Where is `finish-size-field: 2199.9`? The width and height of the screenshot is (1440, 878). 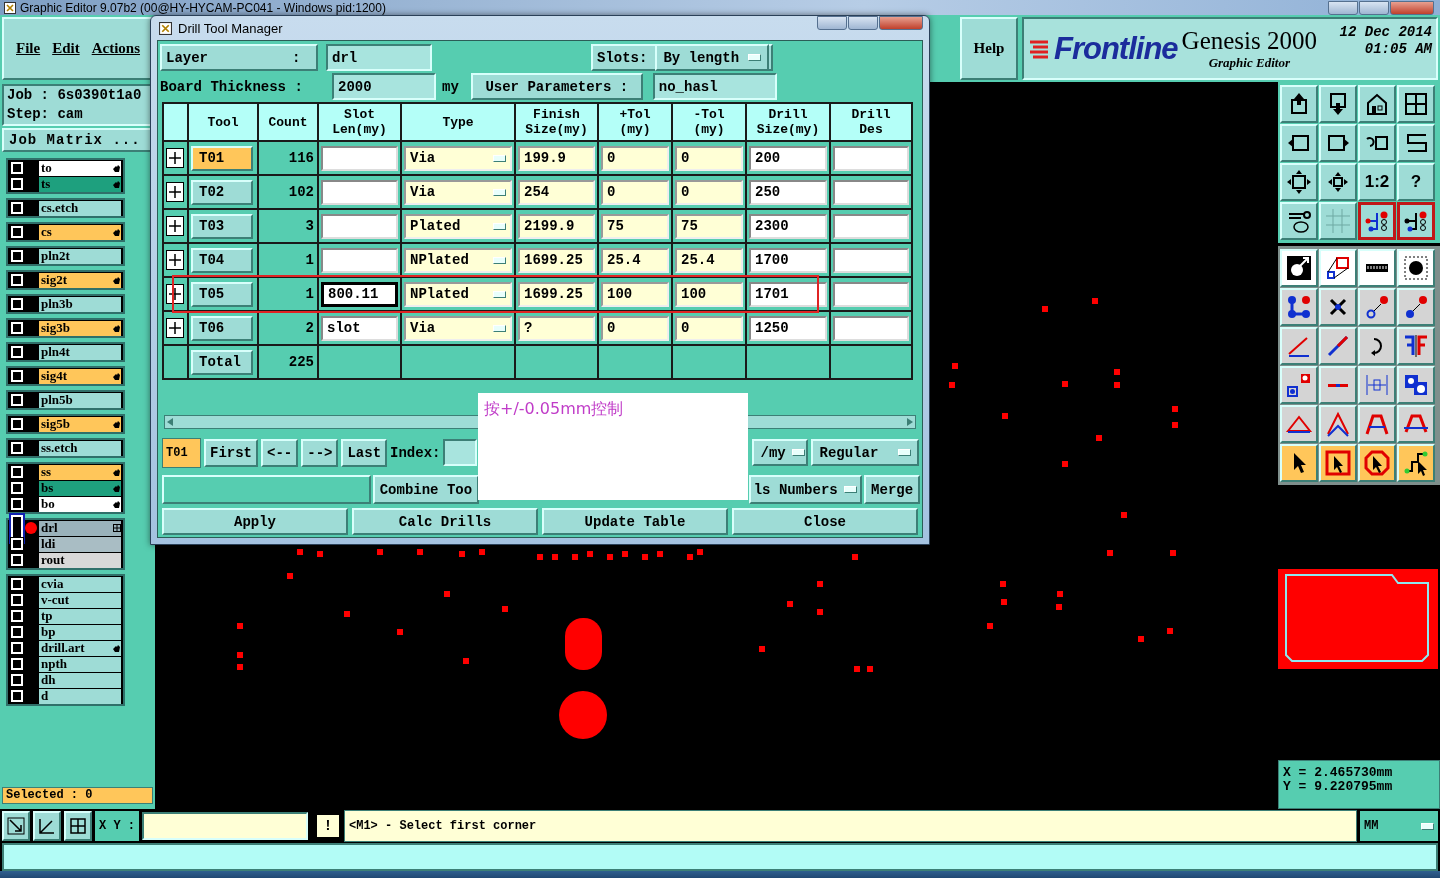
finish-size-field: 2199.9 is located at coordinates (556, 226).